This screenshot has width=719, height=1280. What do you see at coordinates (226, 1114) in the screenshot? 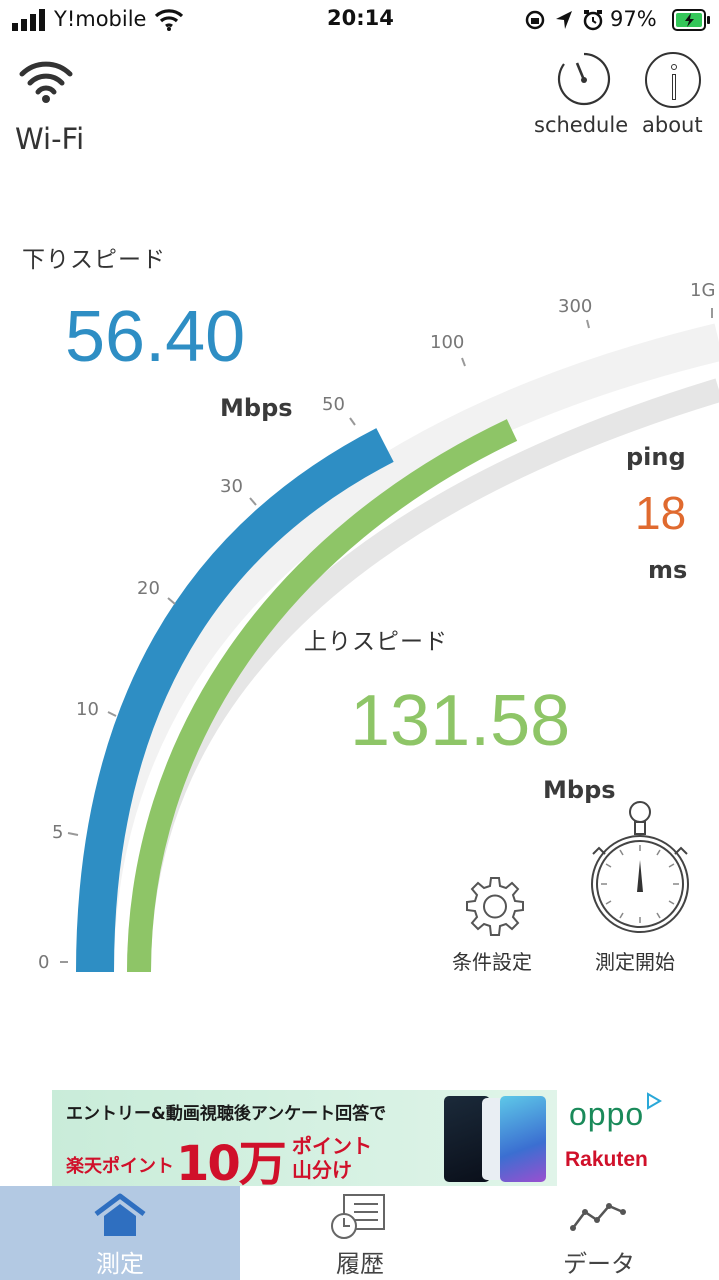
I see `ad-headline: エントリー&動画視聴後アンケート回答で` at bounding box center [226, 1114].